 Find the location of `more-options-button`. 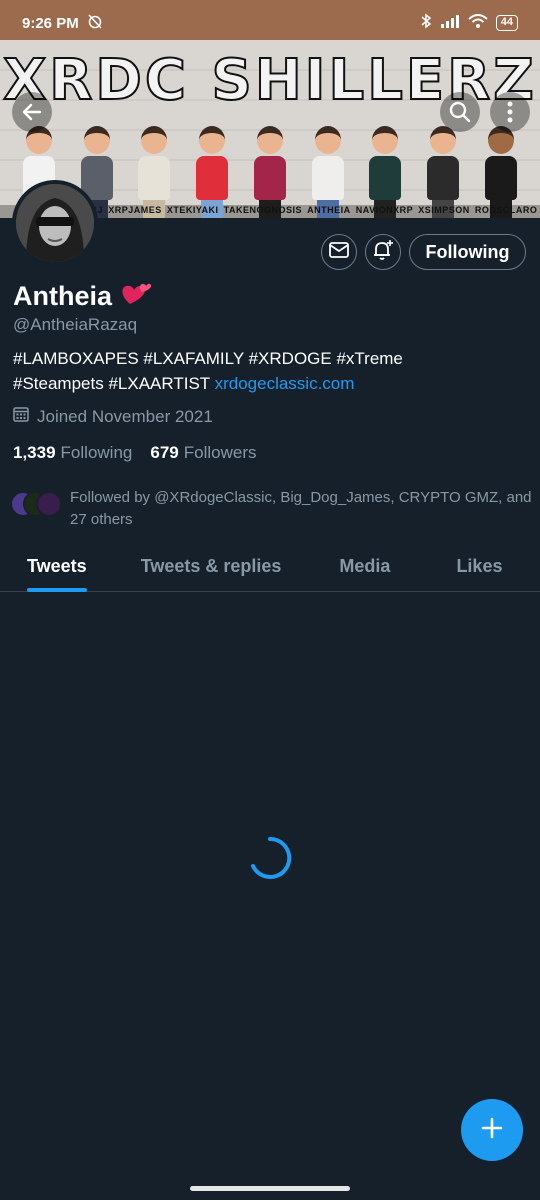

more-options-button is located at coordinates (510, 112).